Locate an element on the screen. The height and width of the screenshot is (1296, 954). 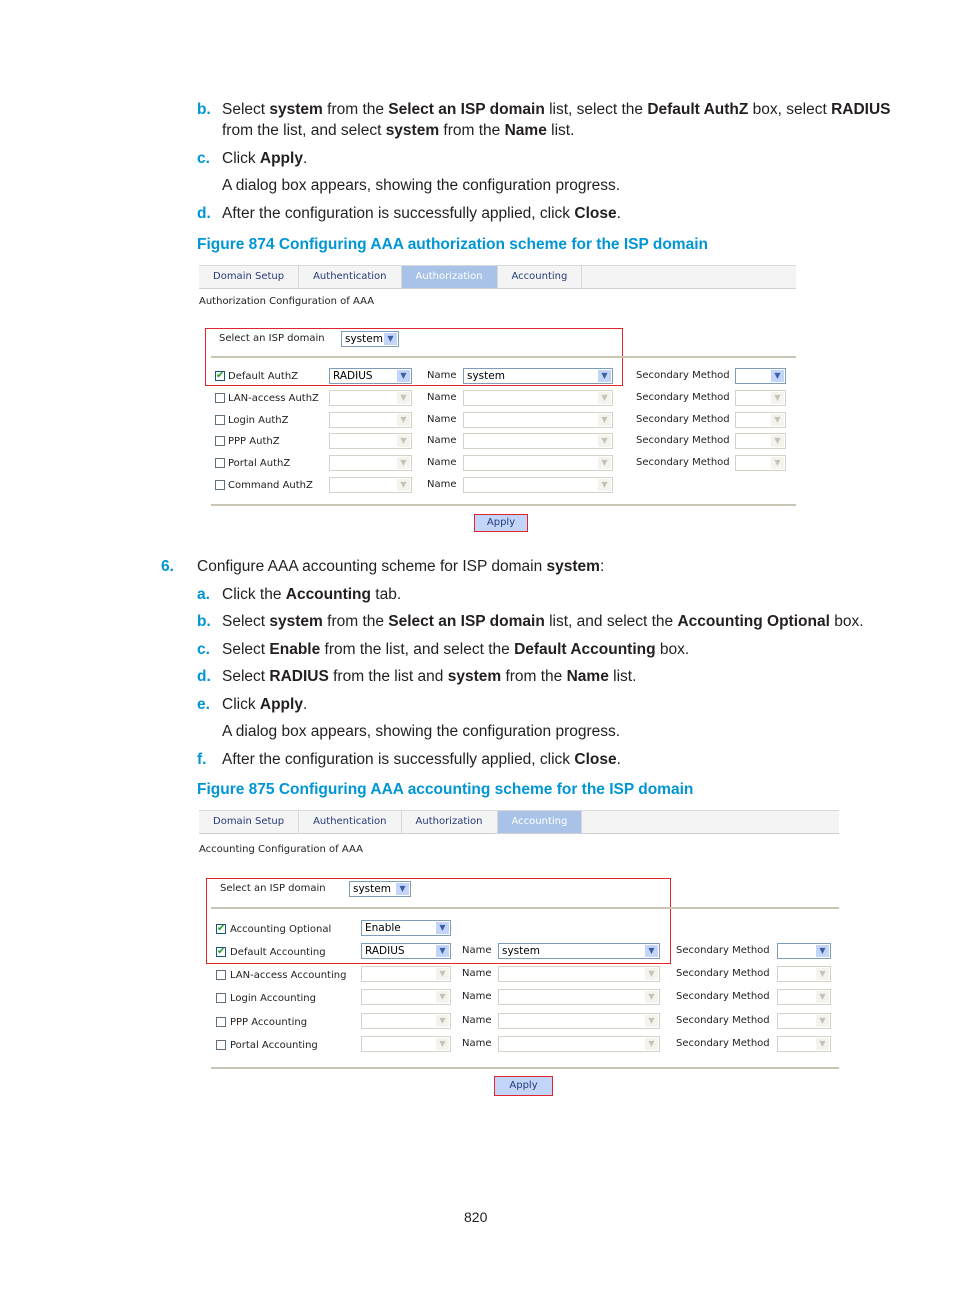
step-marker: d. is located at coordinates (204, 676).